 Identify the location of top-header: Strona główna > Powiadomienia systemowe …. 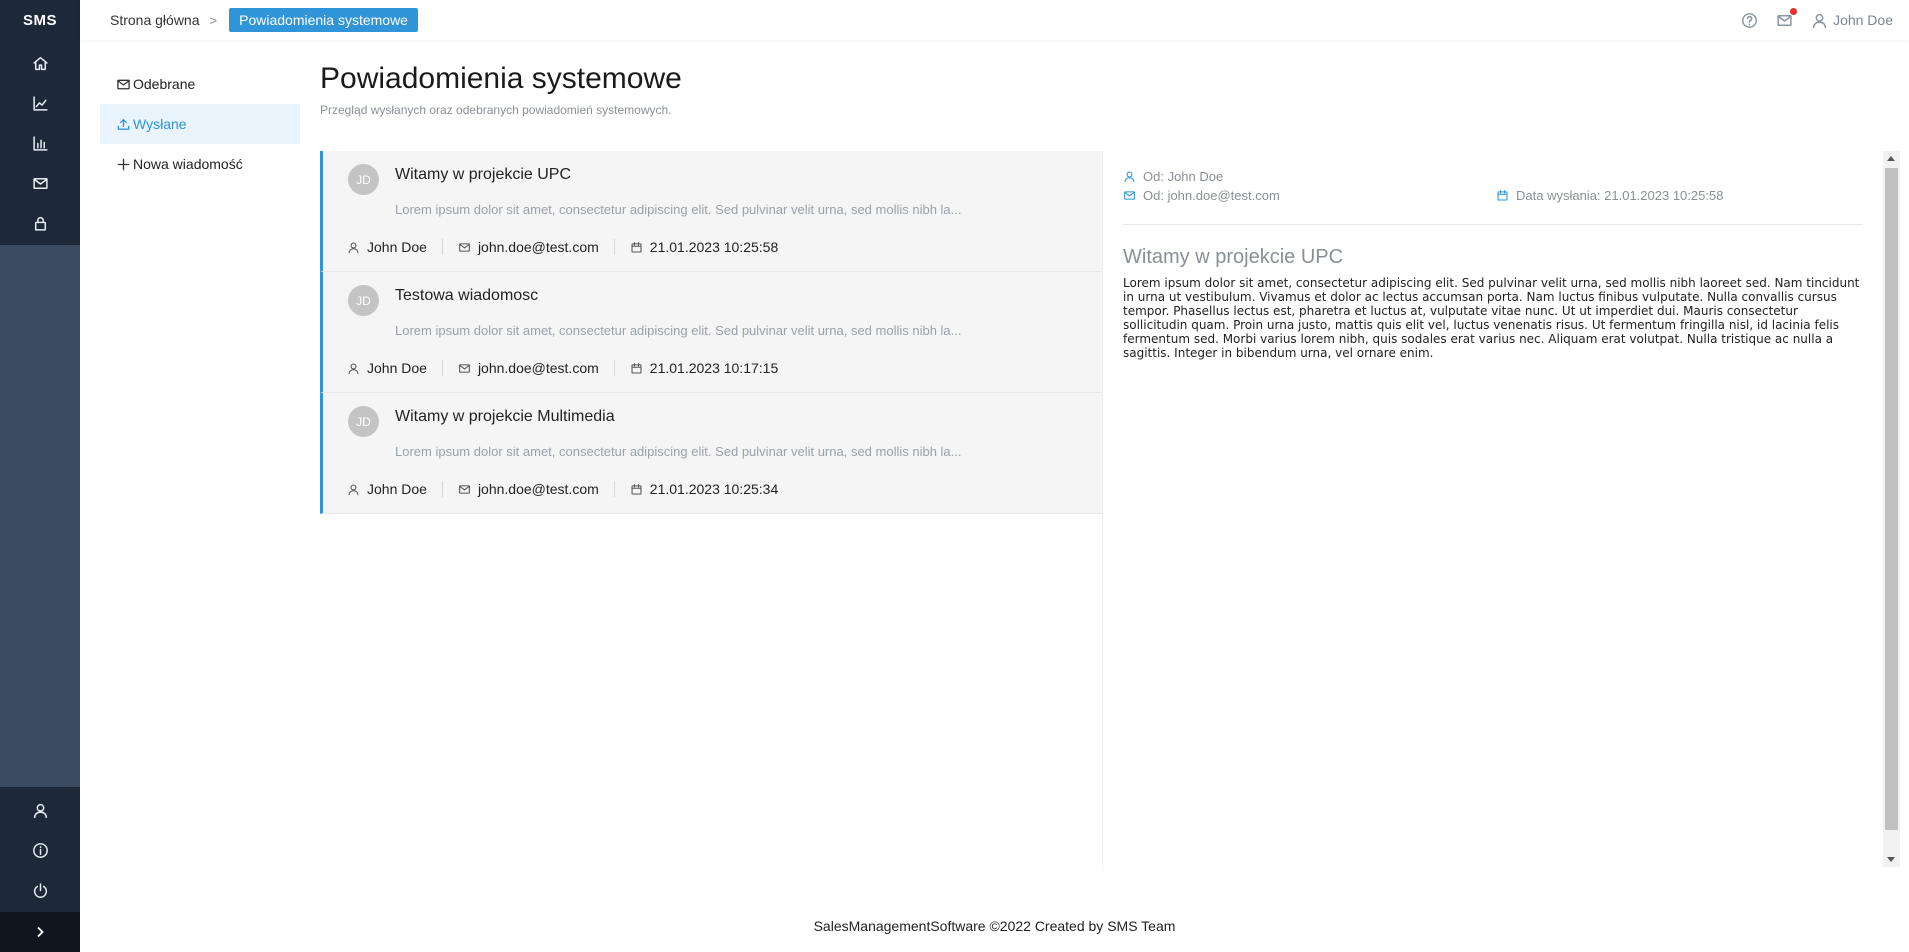
(994, 20).